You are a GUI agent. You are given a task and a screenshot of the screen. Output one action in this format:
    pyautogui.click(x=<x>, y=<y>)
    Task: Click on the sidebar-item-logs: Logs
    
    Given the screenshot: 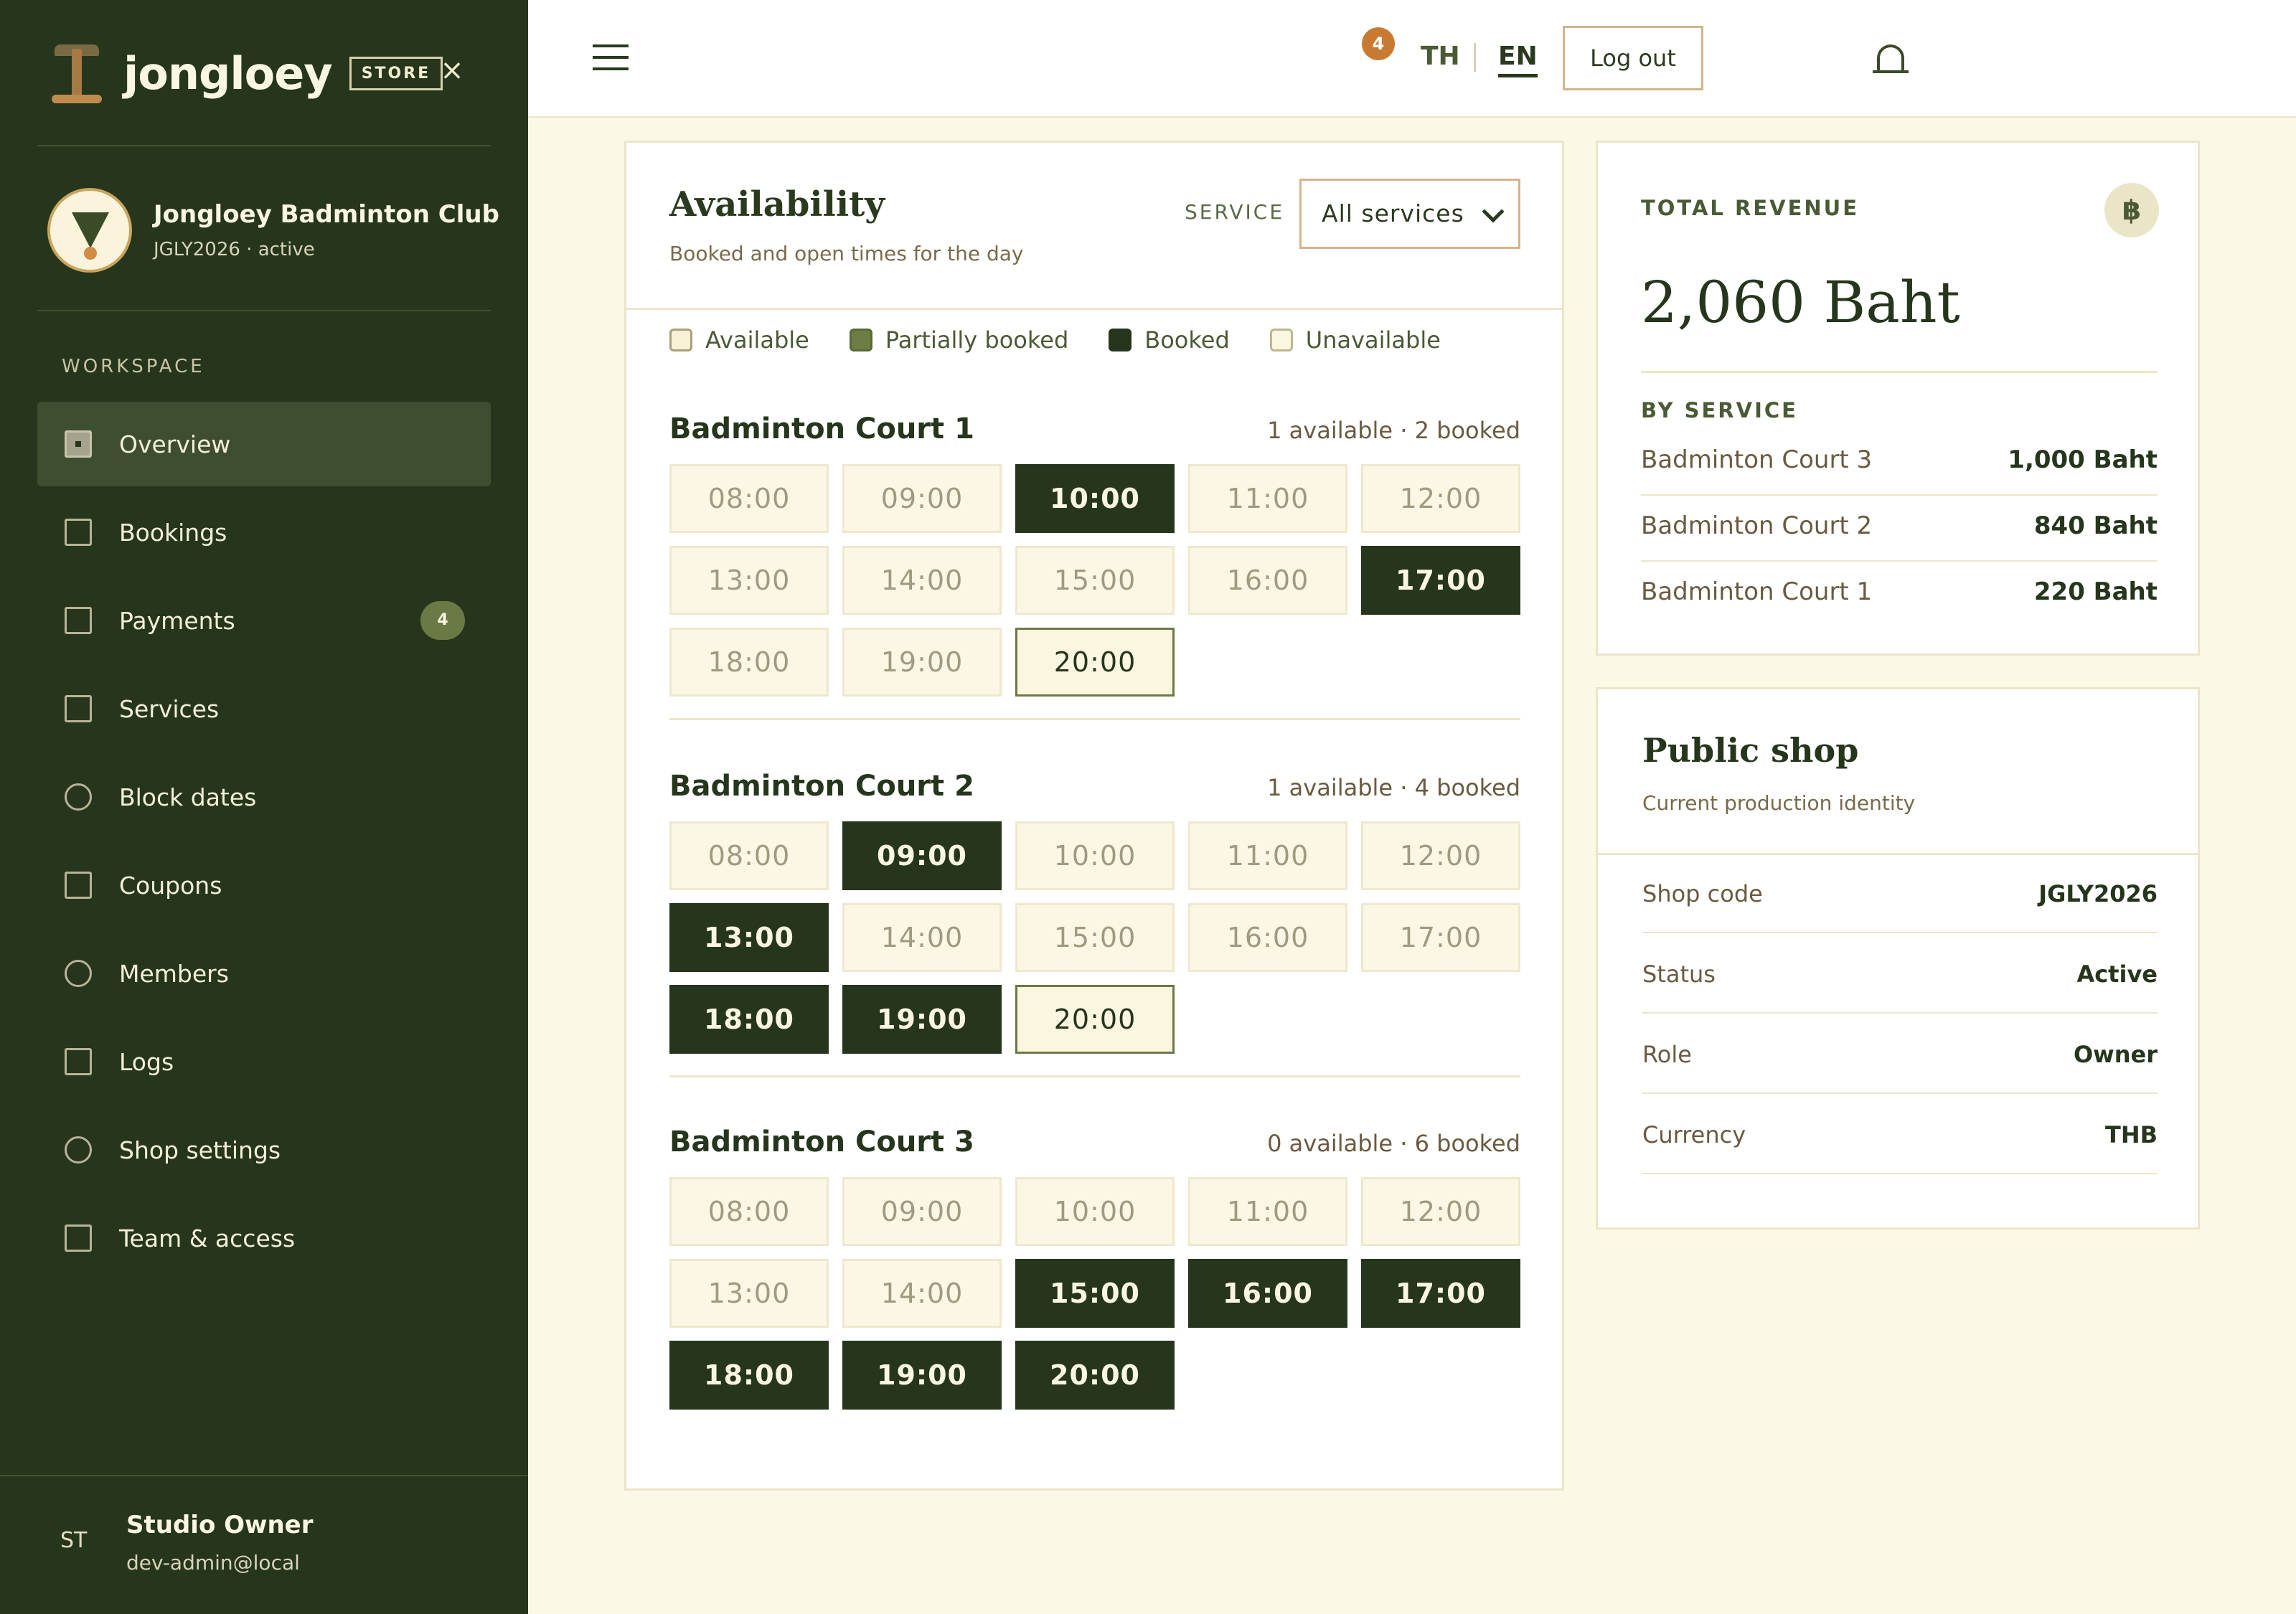 What is the action you would take?
    pyautogui.click(x=264, y=1061)
    